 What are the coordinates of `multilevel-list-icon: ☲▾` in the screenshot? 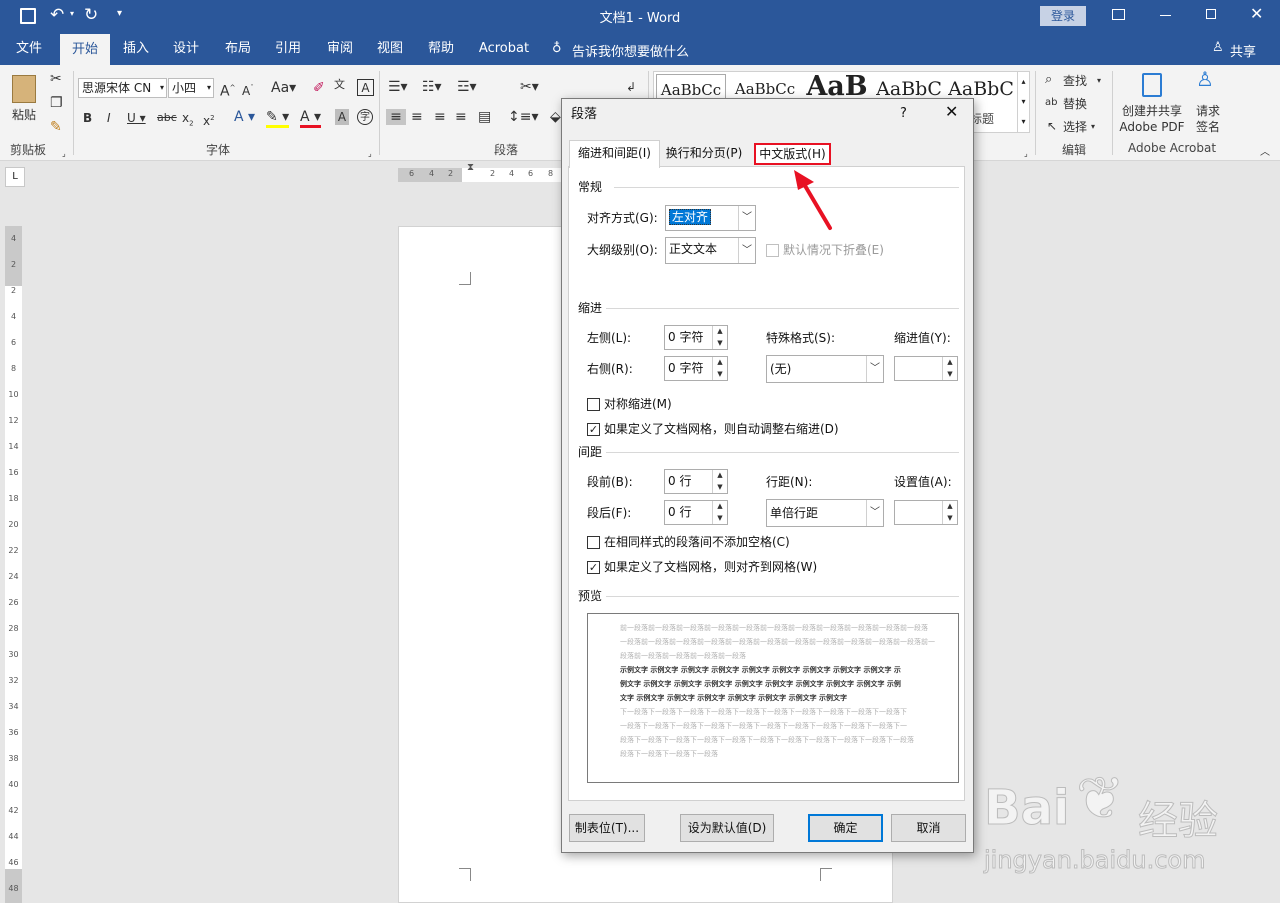 It's located at (467, 87).